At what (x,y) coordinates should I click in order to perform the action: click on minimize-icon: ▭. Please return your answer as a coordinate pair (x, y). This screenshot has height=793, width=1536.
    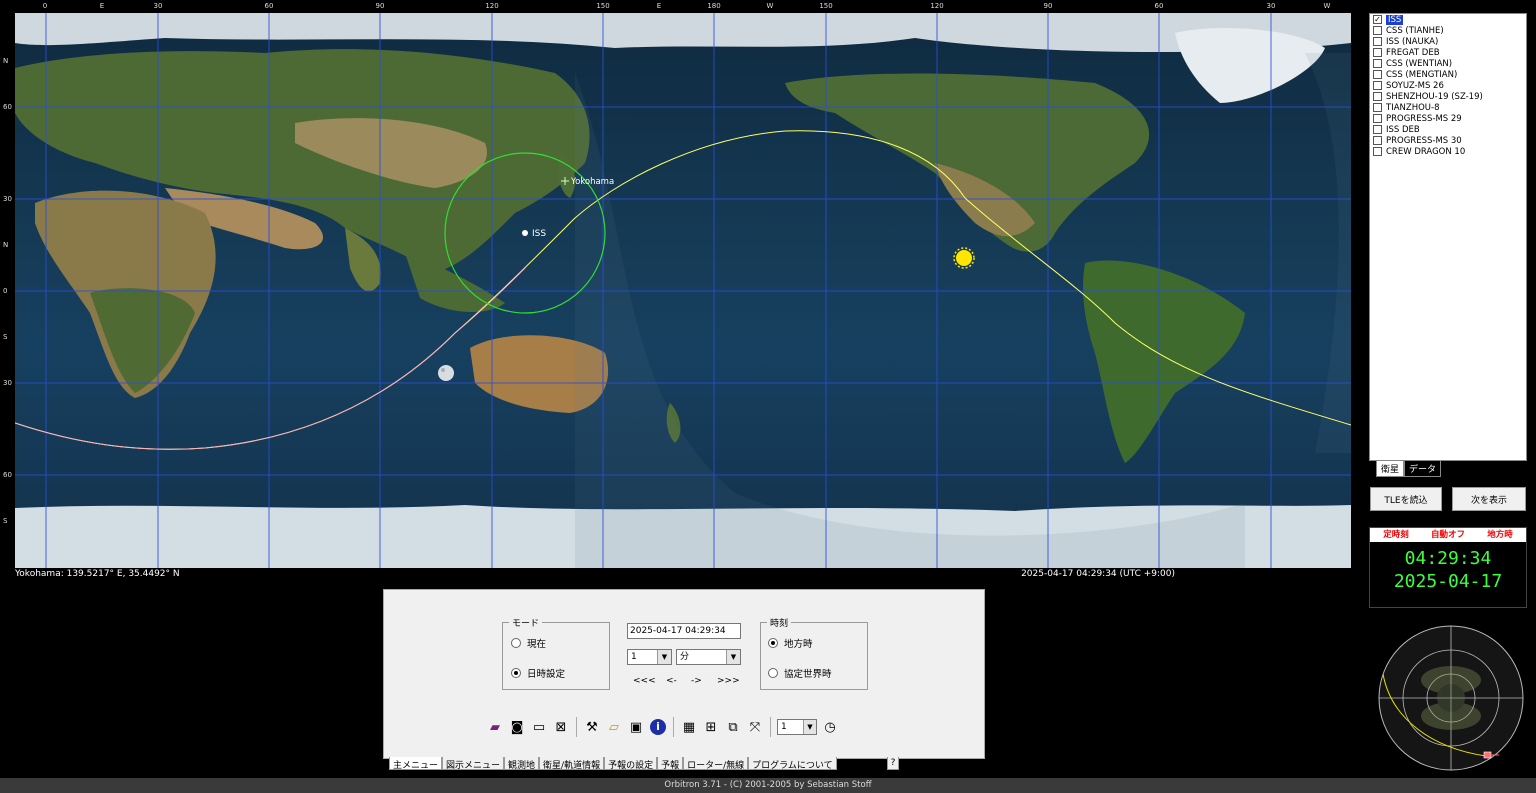
    Looking at the image, I should click on (539, 727).